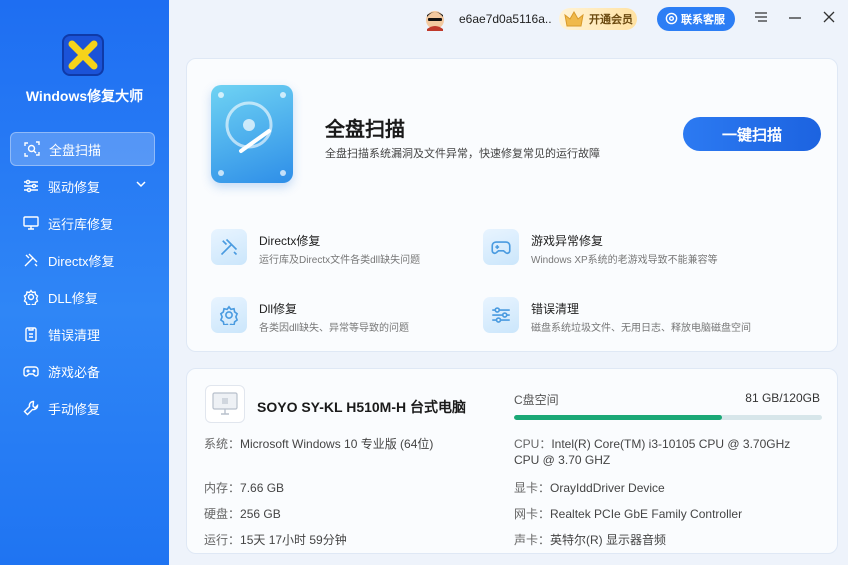 This screenshot has width=848, height=565. What do you see at coordinates (671, 20) in the screenshot?
I see `headset-icon` at bounding box center [671, 20].